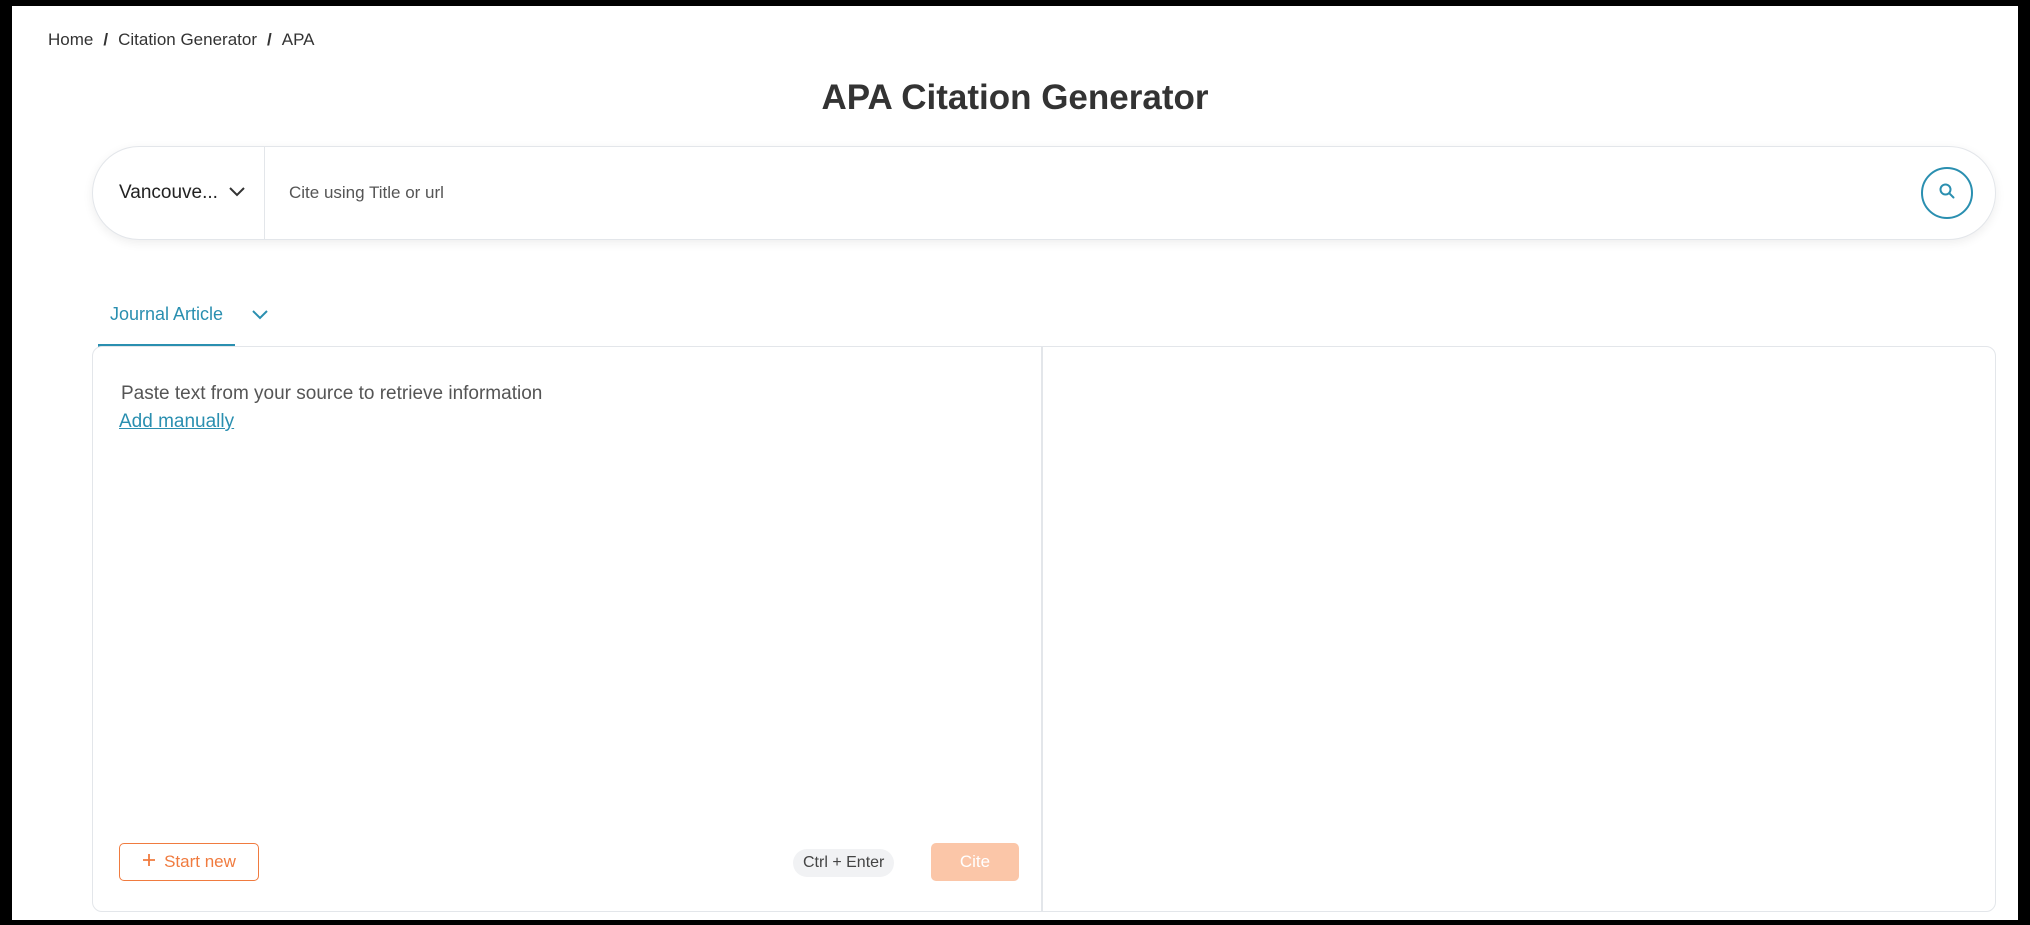 The image size is (2030, 925). I want to click on cite-button: Cite, so click(975, 862).